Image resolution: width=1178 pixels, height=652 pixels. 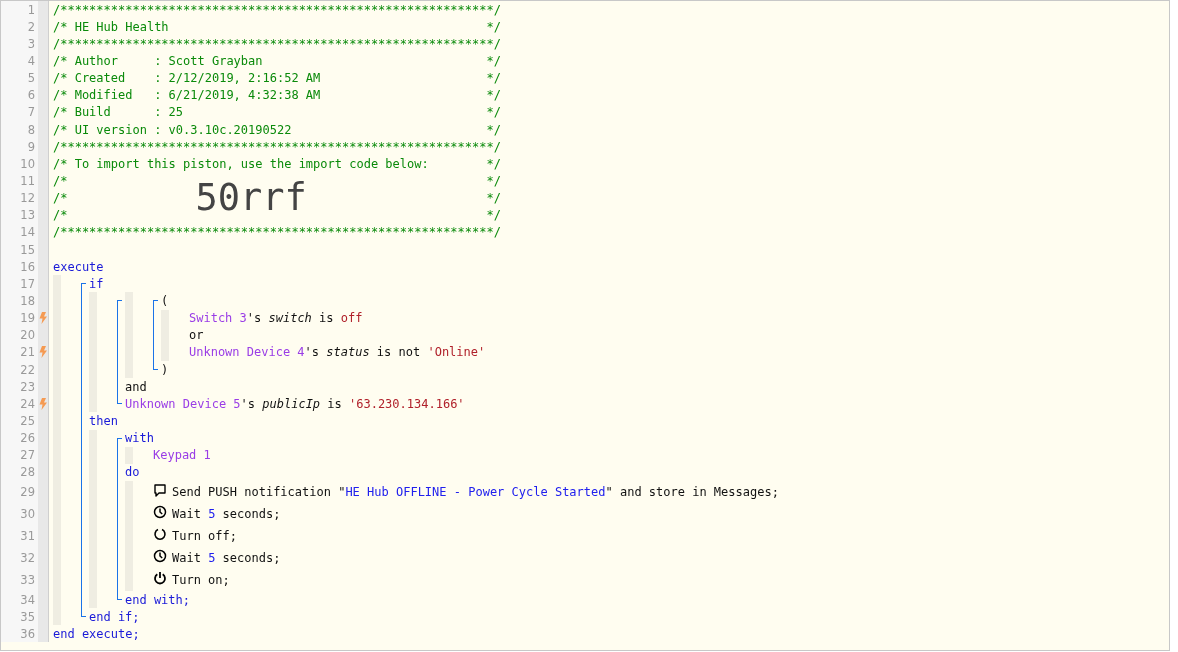 What do you see at coordinates (111, 26) in the screenshot?
I see `code-comment: /* HE Hub Health` at bounding box center [111, 26].